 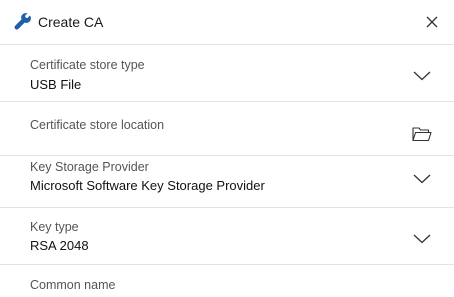 I want to click on store-type-chevron, so click(x=422, y=76).